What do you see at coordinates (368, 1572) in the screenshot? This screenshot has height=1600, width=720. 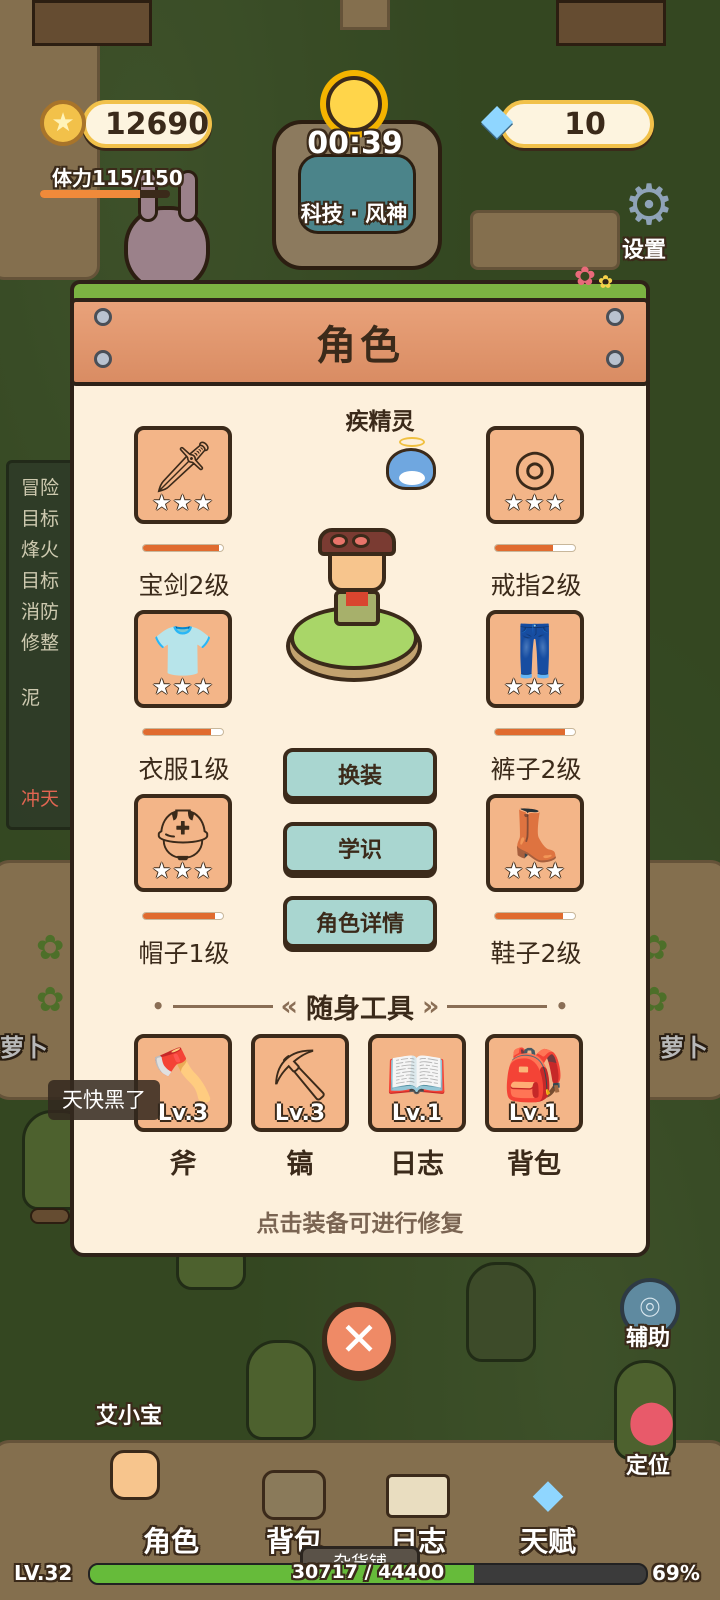 I see `xp-text: 30717 / 44400` at bounding box center [368, 1572].